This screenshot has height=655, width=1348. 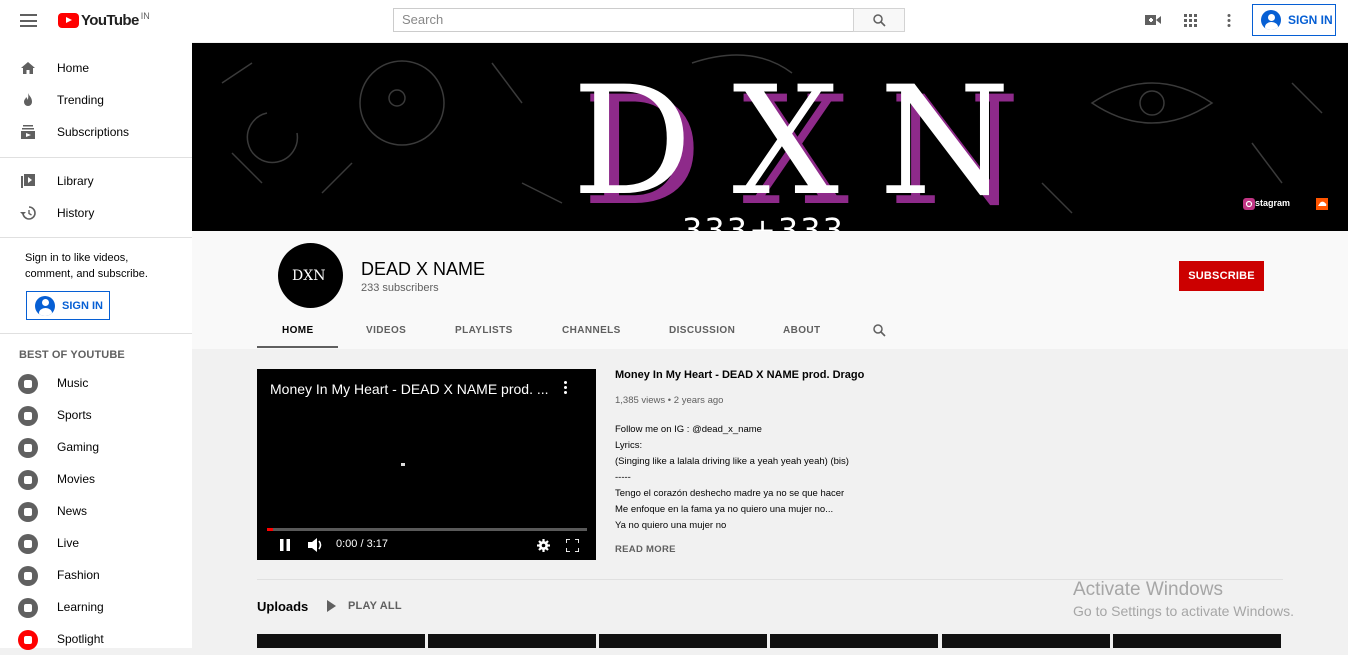 I want to click on sidebar-item-library: Library, so click(x=96, y=181).